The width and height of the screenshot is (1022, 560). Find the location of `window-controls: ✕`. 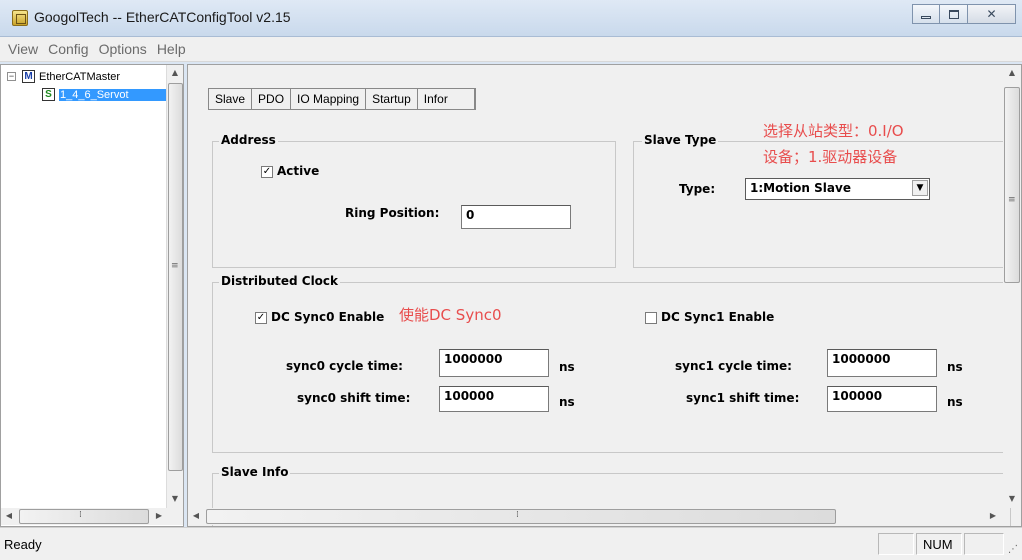

window-controls: ✕ is located at coordinates (964, 14).